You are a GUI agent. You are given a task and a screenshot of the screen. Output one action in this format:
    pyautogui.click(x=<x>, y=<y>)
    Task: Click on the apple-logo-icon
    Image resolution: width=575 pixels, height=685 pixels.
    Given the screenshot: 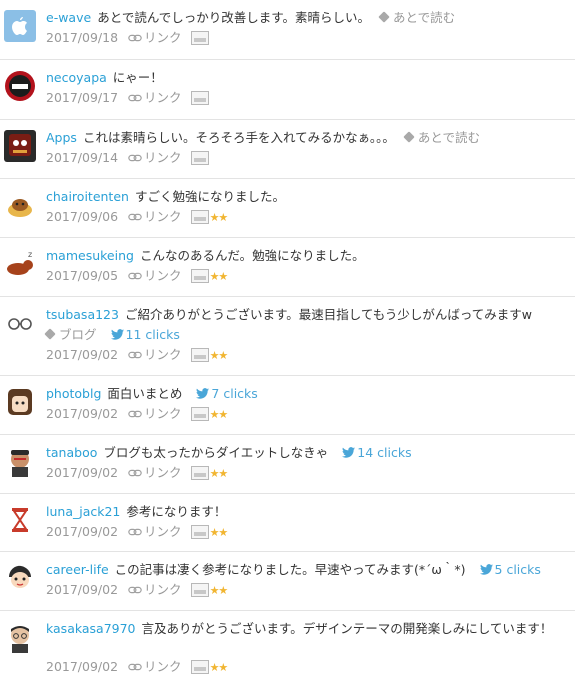 What is the action you would take?
    pyautogui.click(x=20, y=26)
    